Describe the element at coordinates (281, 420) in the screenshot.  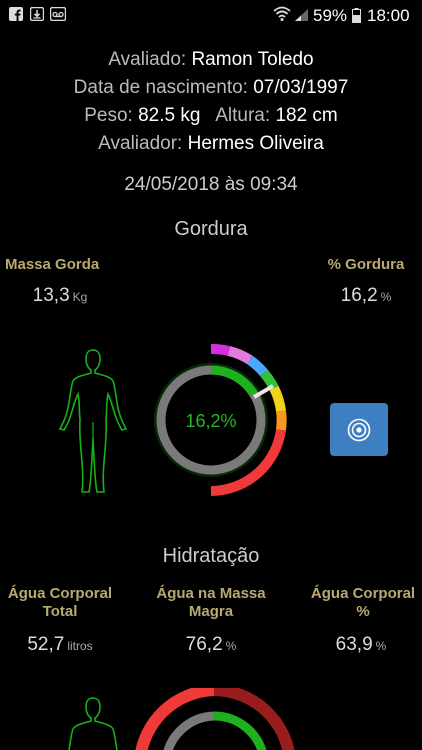
I see `gauge-arc-orange` at that location.